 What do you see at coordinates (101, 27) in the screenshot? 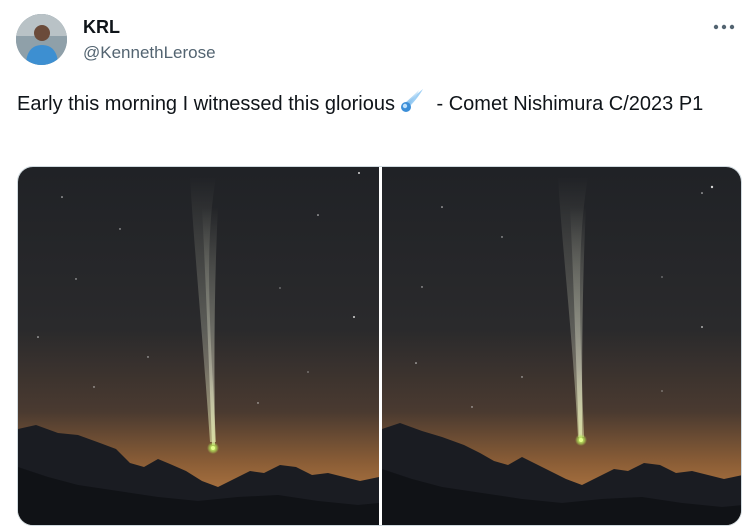
I see `author-name: KRL` at bounding box center [101, 27].